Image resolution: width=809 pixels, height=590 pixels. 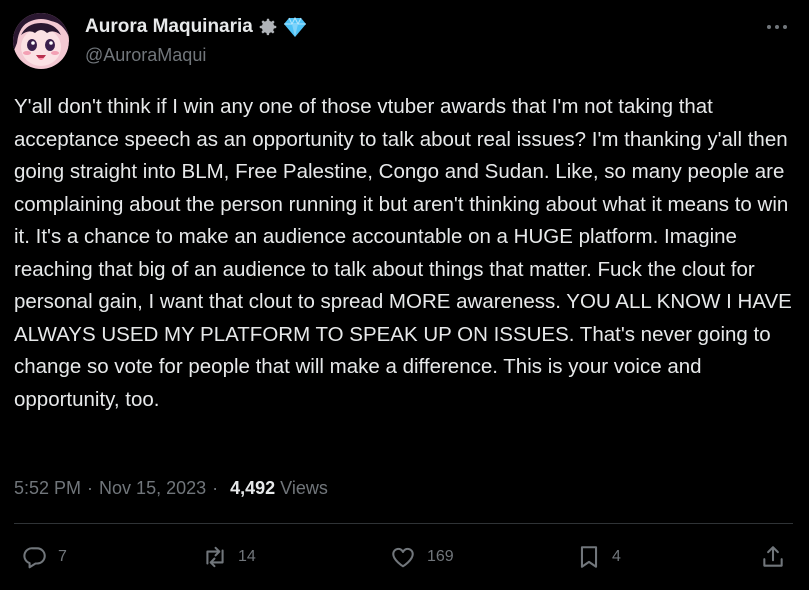 What do you see at coordinates (616, 556) in the screenshot?
I see `bookmark-count: 4` at bounding box center [616, 556].